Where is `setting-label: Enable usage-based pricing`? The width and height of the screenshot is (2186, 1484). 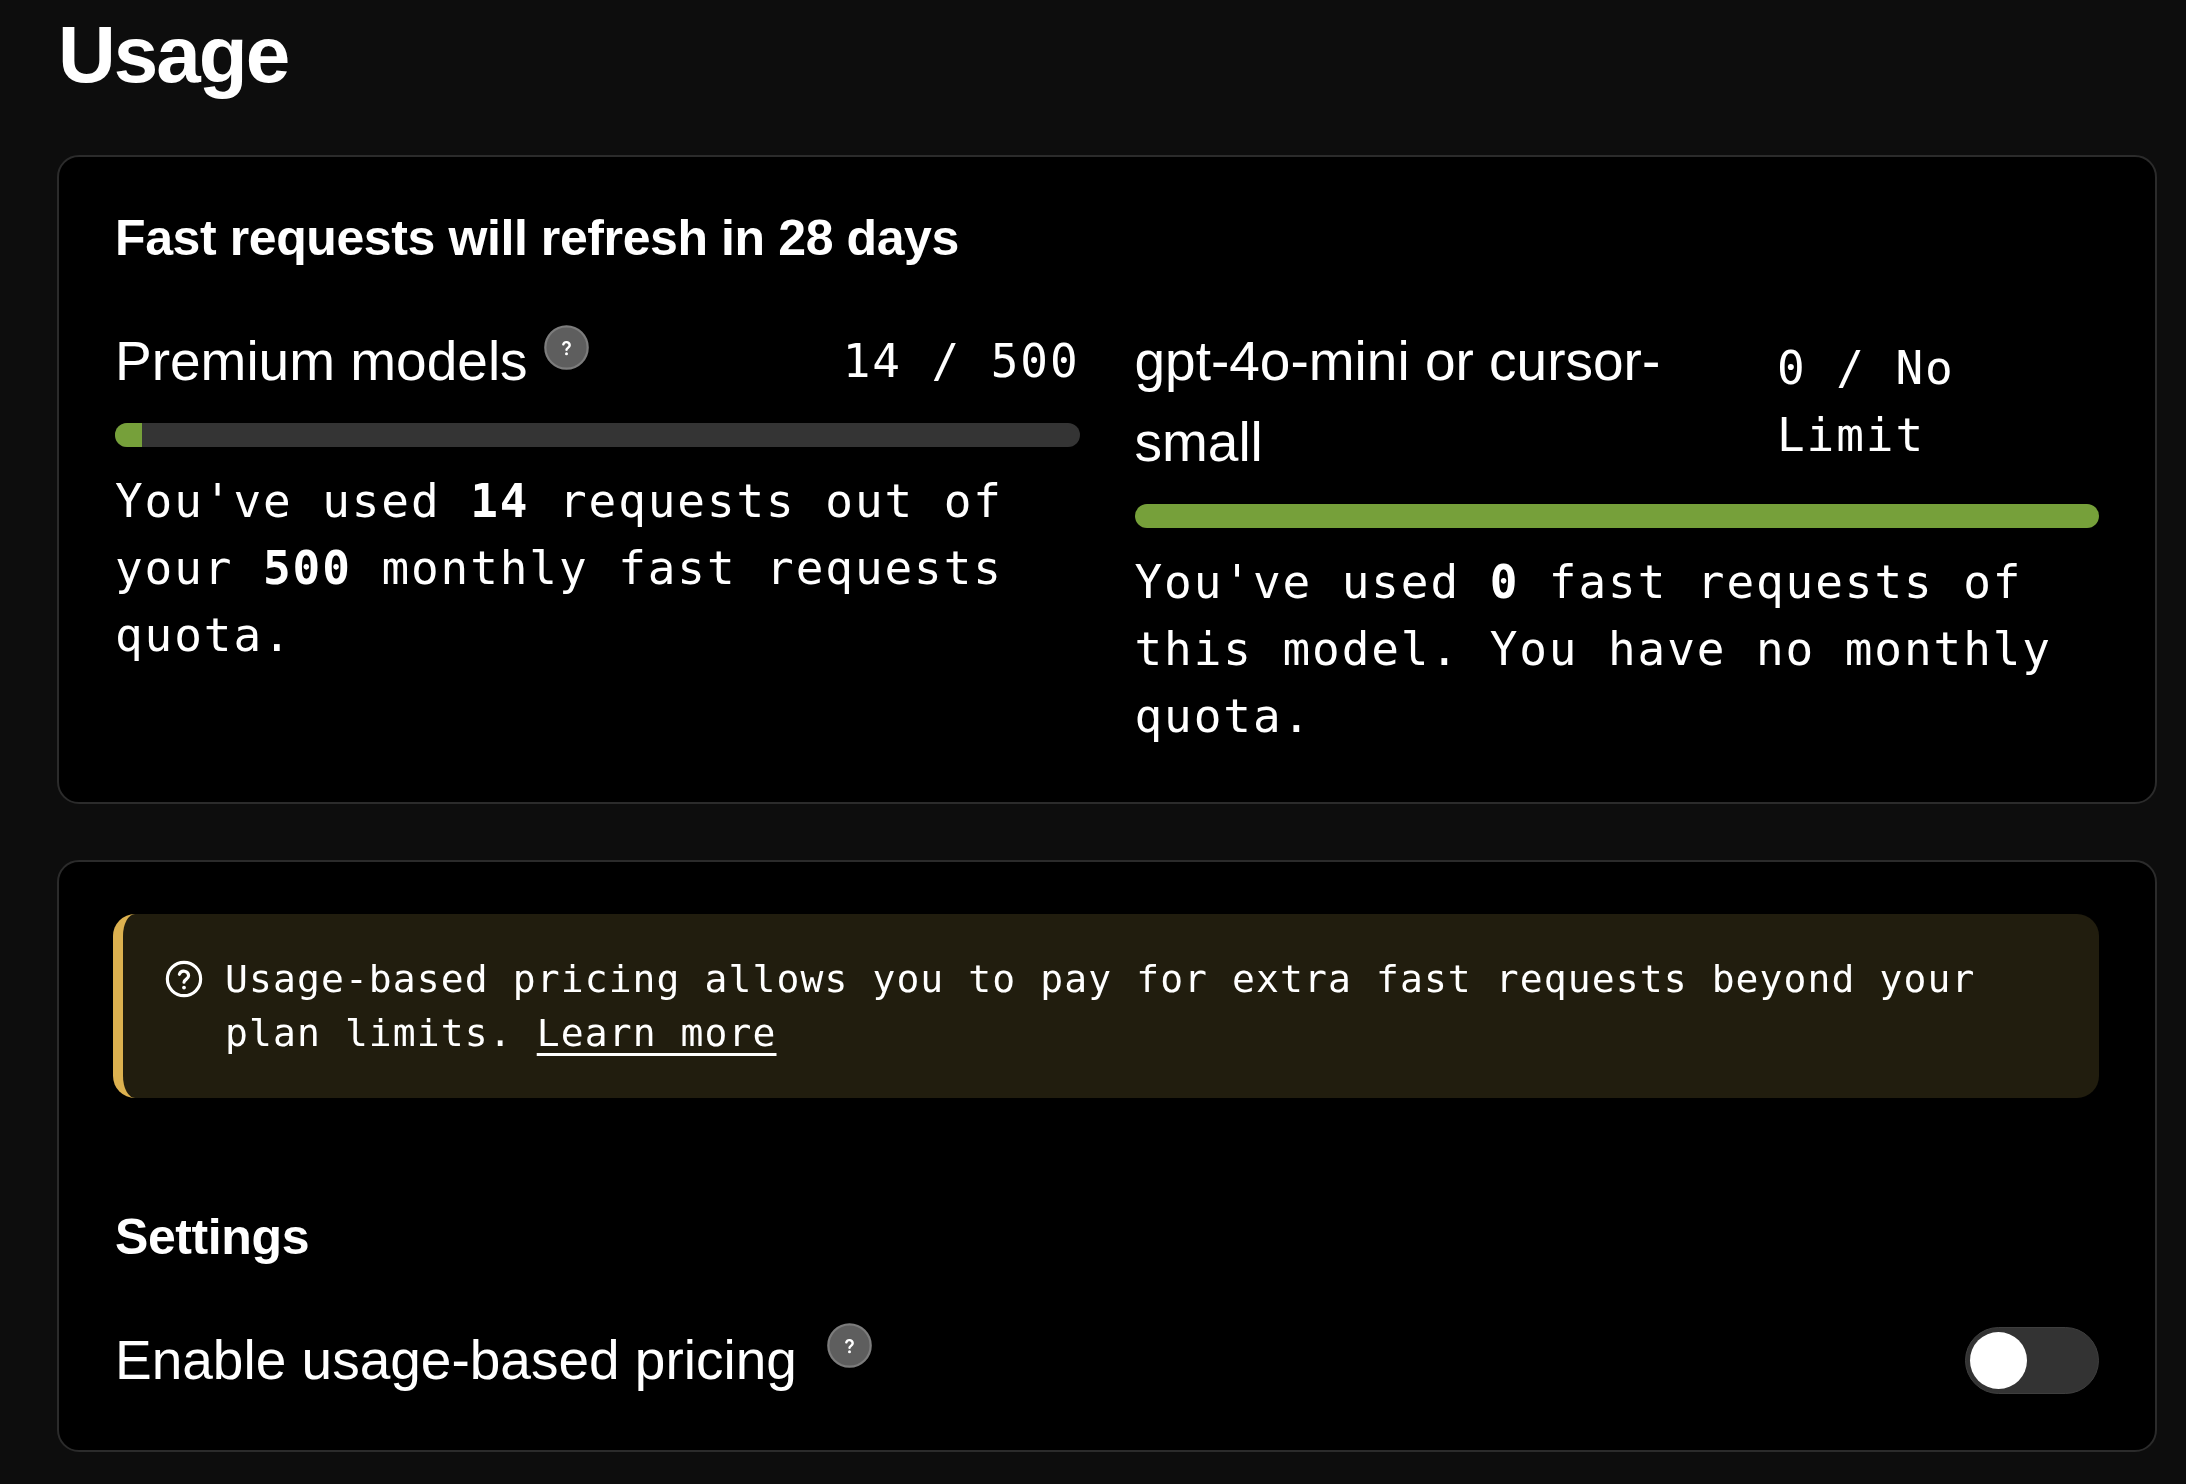
setting-label: Enable usage-based pricing is located at coordinates (456, 1360).